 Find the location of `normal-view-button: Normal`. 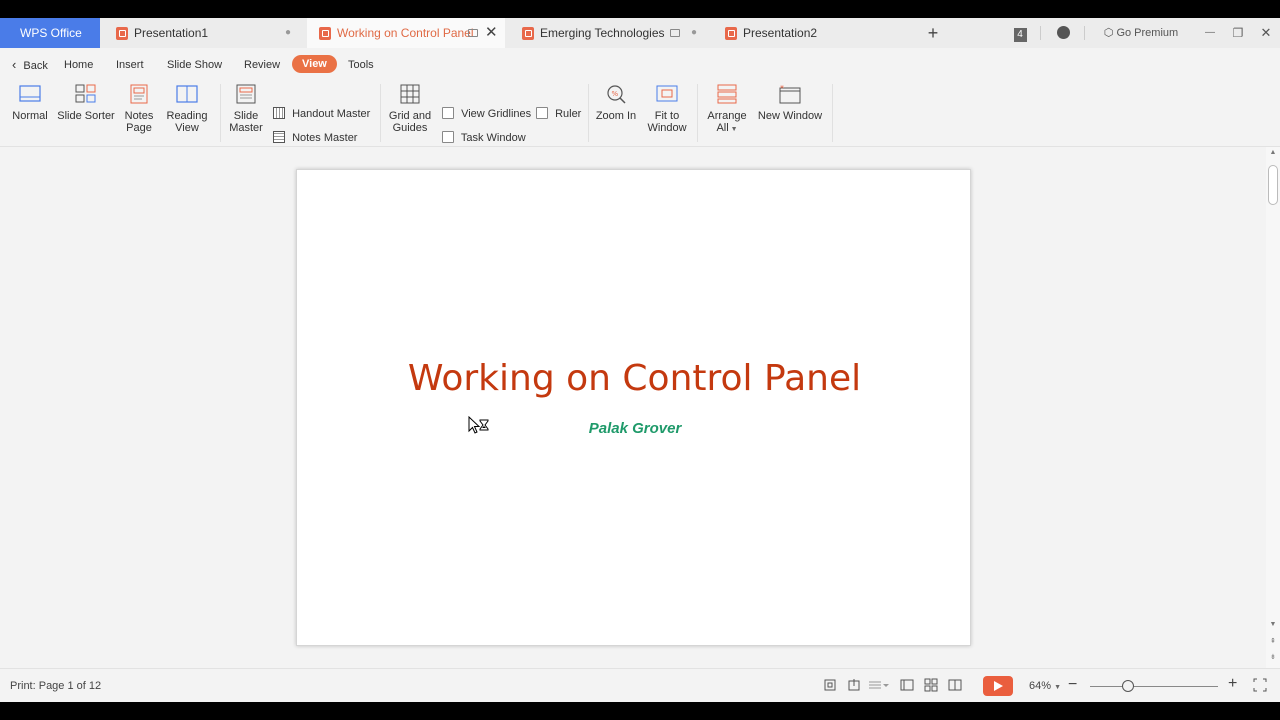

normal-view-button: Normal is located at coordinates (30, 103).